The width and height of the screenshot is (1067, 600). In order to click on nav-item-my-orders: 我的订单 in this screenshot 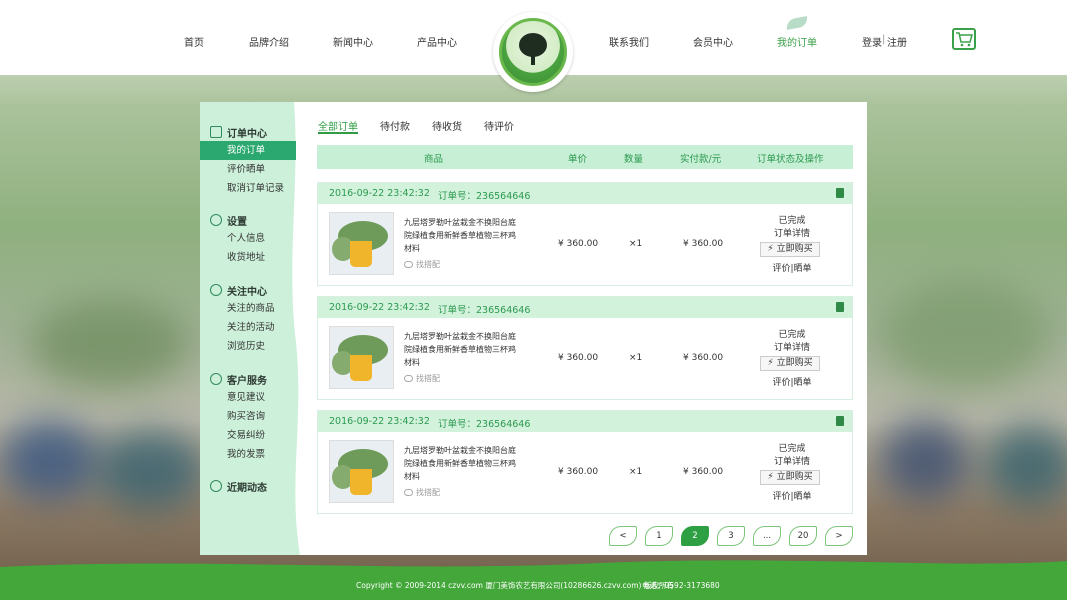, I will do `click(797, 41)`.